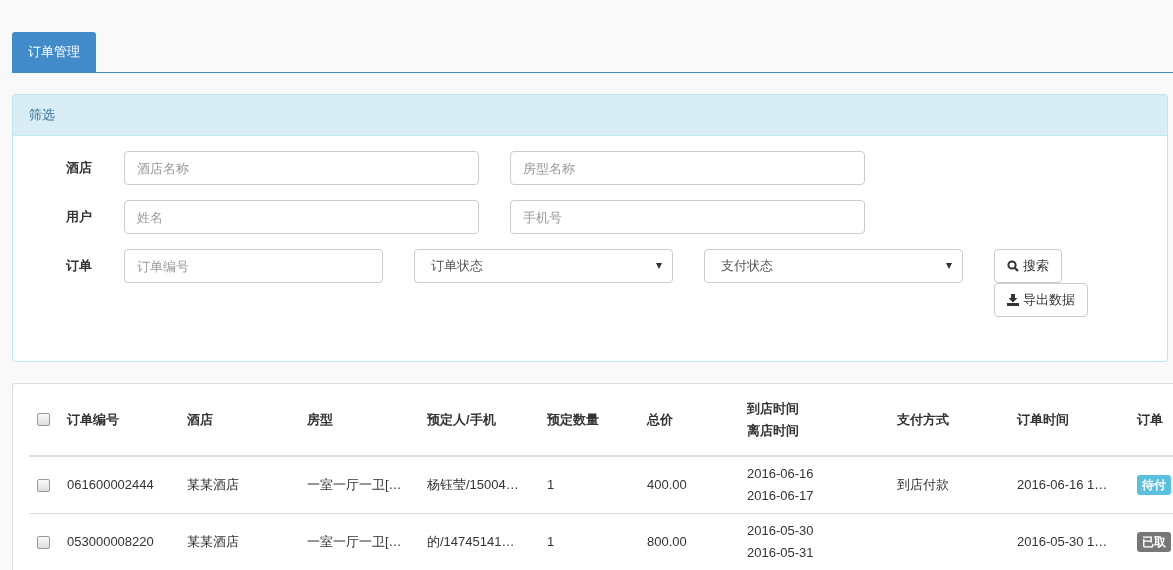  What do you see at coordinates (1041, 300) in the screenshot?
I see `export-button: 导出数据` at bounding box center [1041, 300].